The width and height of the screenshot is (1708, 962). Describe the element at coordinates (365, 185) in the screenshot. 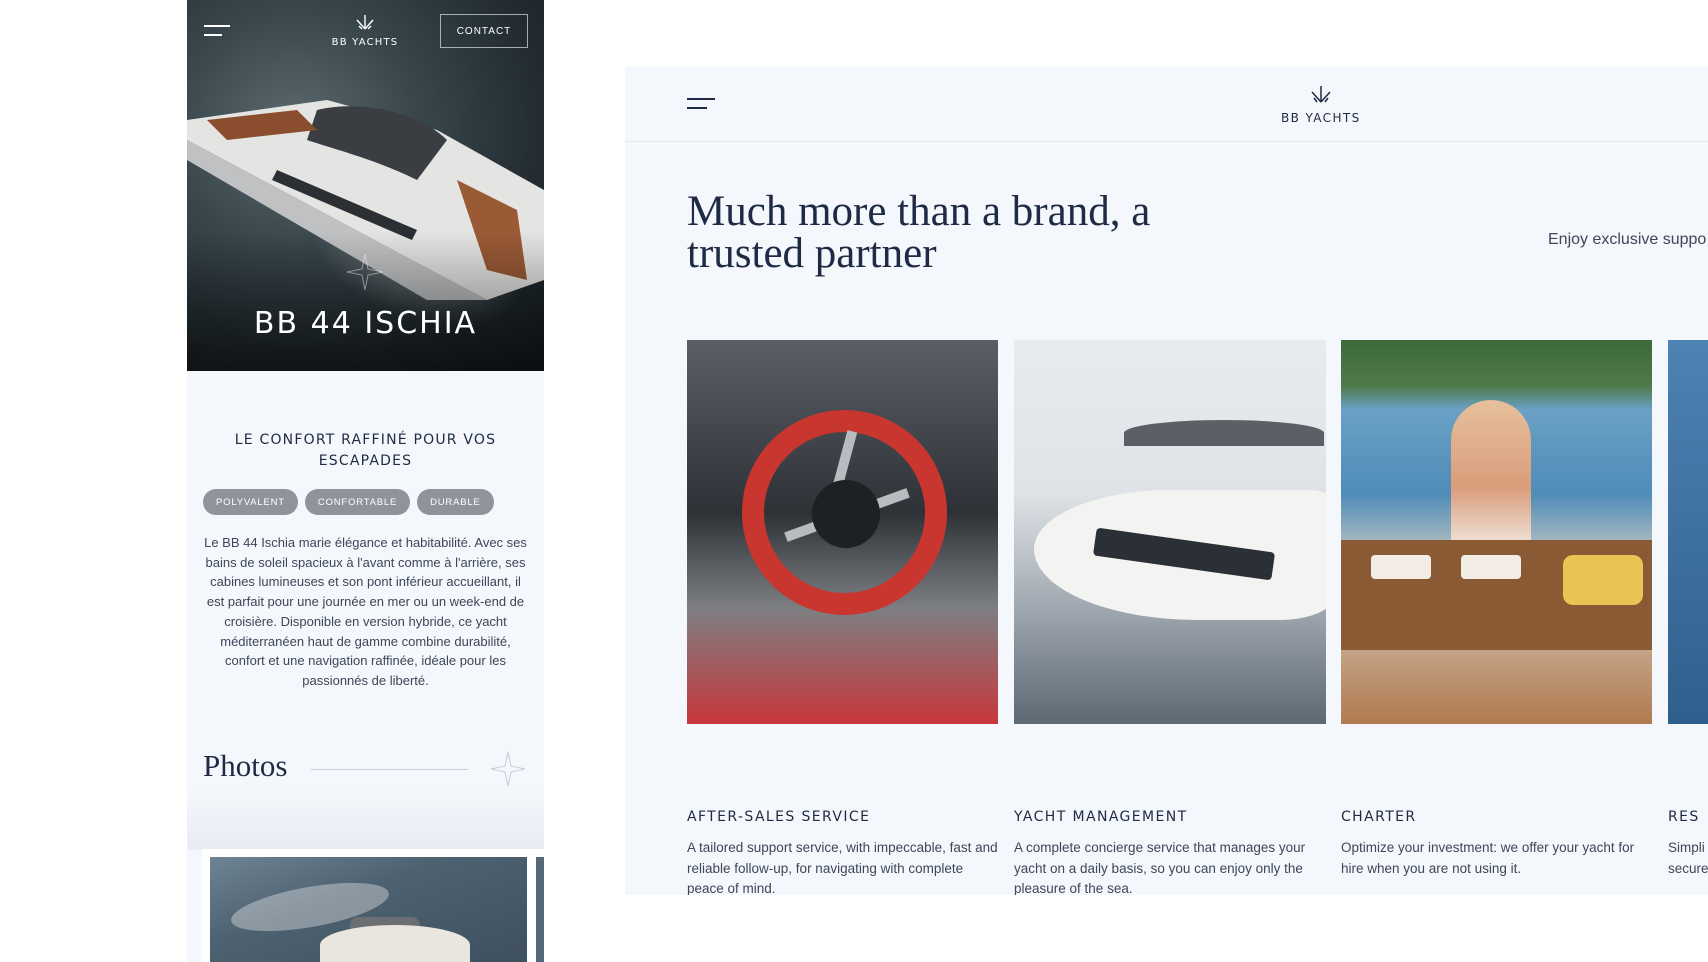

I see `mobile-hero: BB YACHTS CONTACT BB 44 ISCHIA` at that location.